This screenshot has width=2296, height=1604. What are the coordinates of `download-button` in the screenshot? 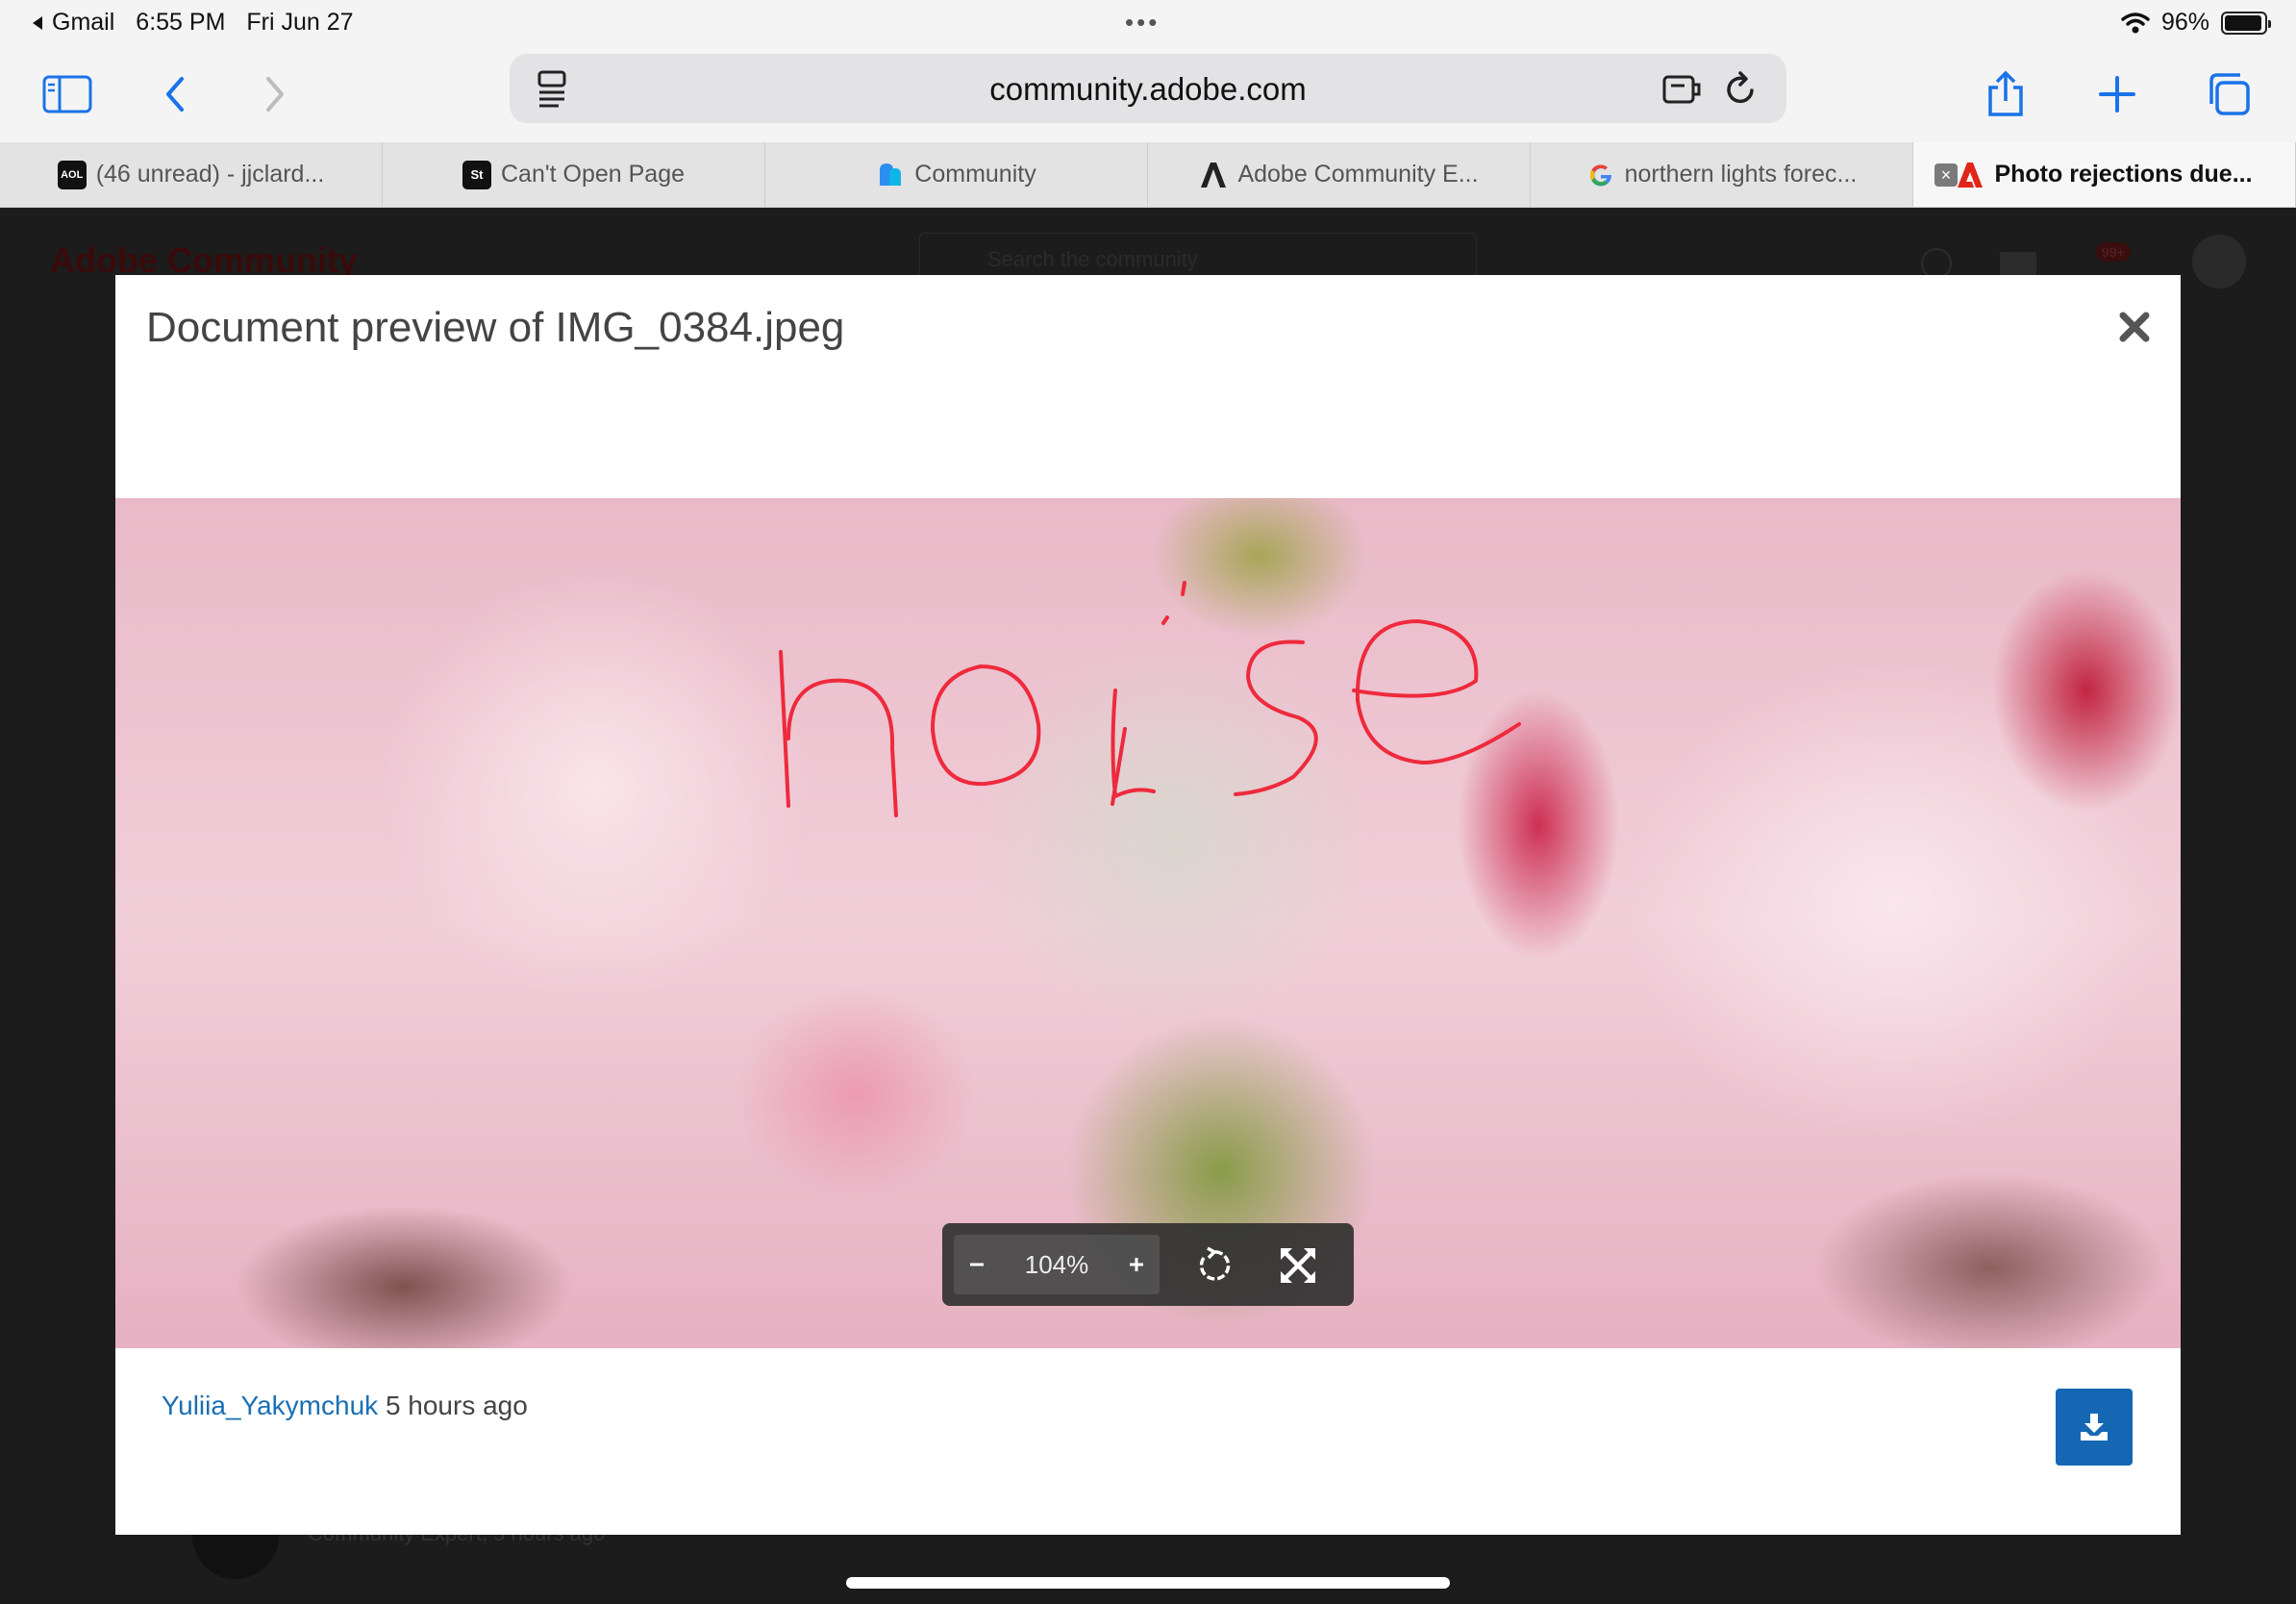 It's located at (2094, 1427).